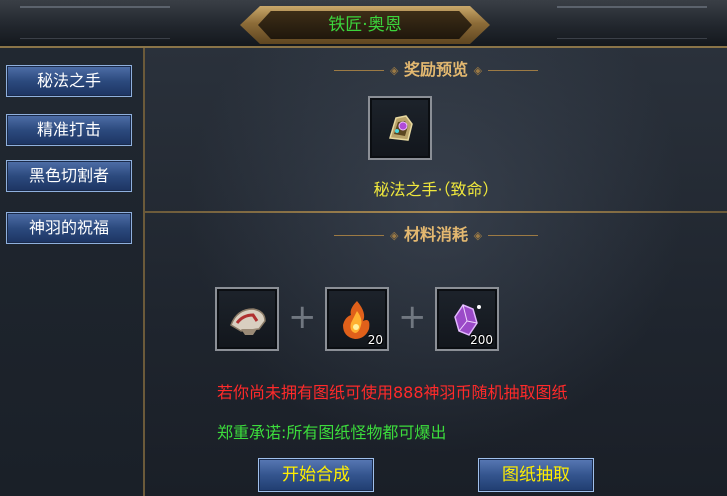 The image size is (727, 496). I want to click on draw-blueprint-button: 图纸抽取, so click(536, 475).